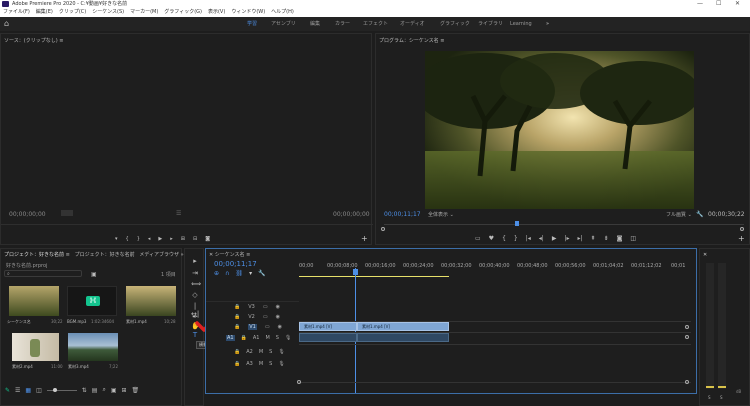 The height and width of the screenshot is (406, 750). What do you see at coordinates (35, 347) in the screenshot?
I see `thumb-clip2` at bounding box center [35, 347].